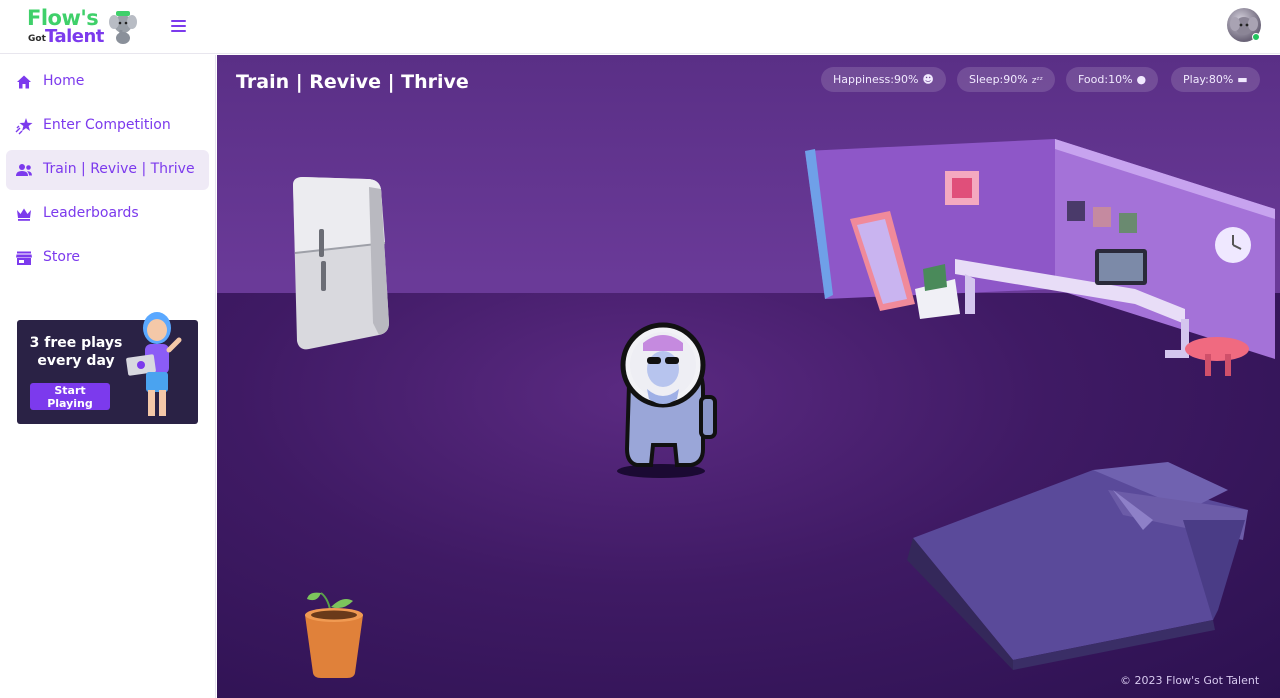  I want to click on copyright-footer: © 2023 Flow's Got Talent, so click(1190, 680).